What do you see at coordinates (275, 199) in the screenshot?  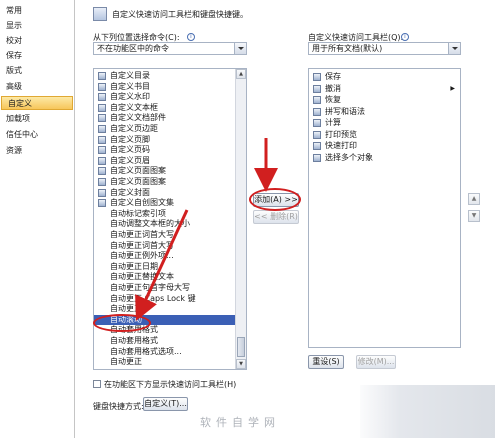 I see `annotation-circle-add` at bounding box center [275, 199].